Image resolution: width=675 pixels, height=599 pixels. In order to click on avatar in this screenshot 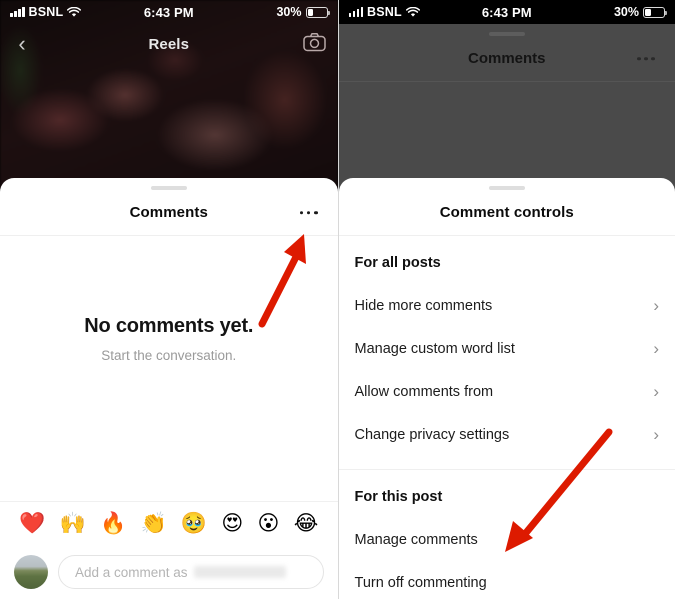, I will do `click(31, 572)`.